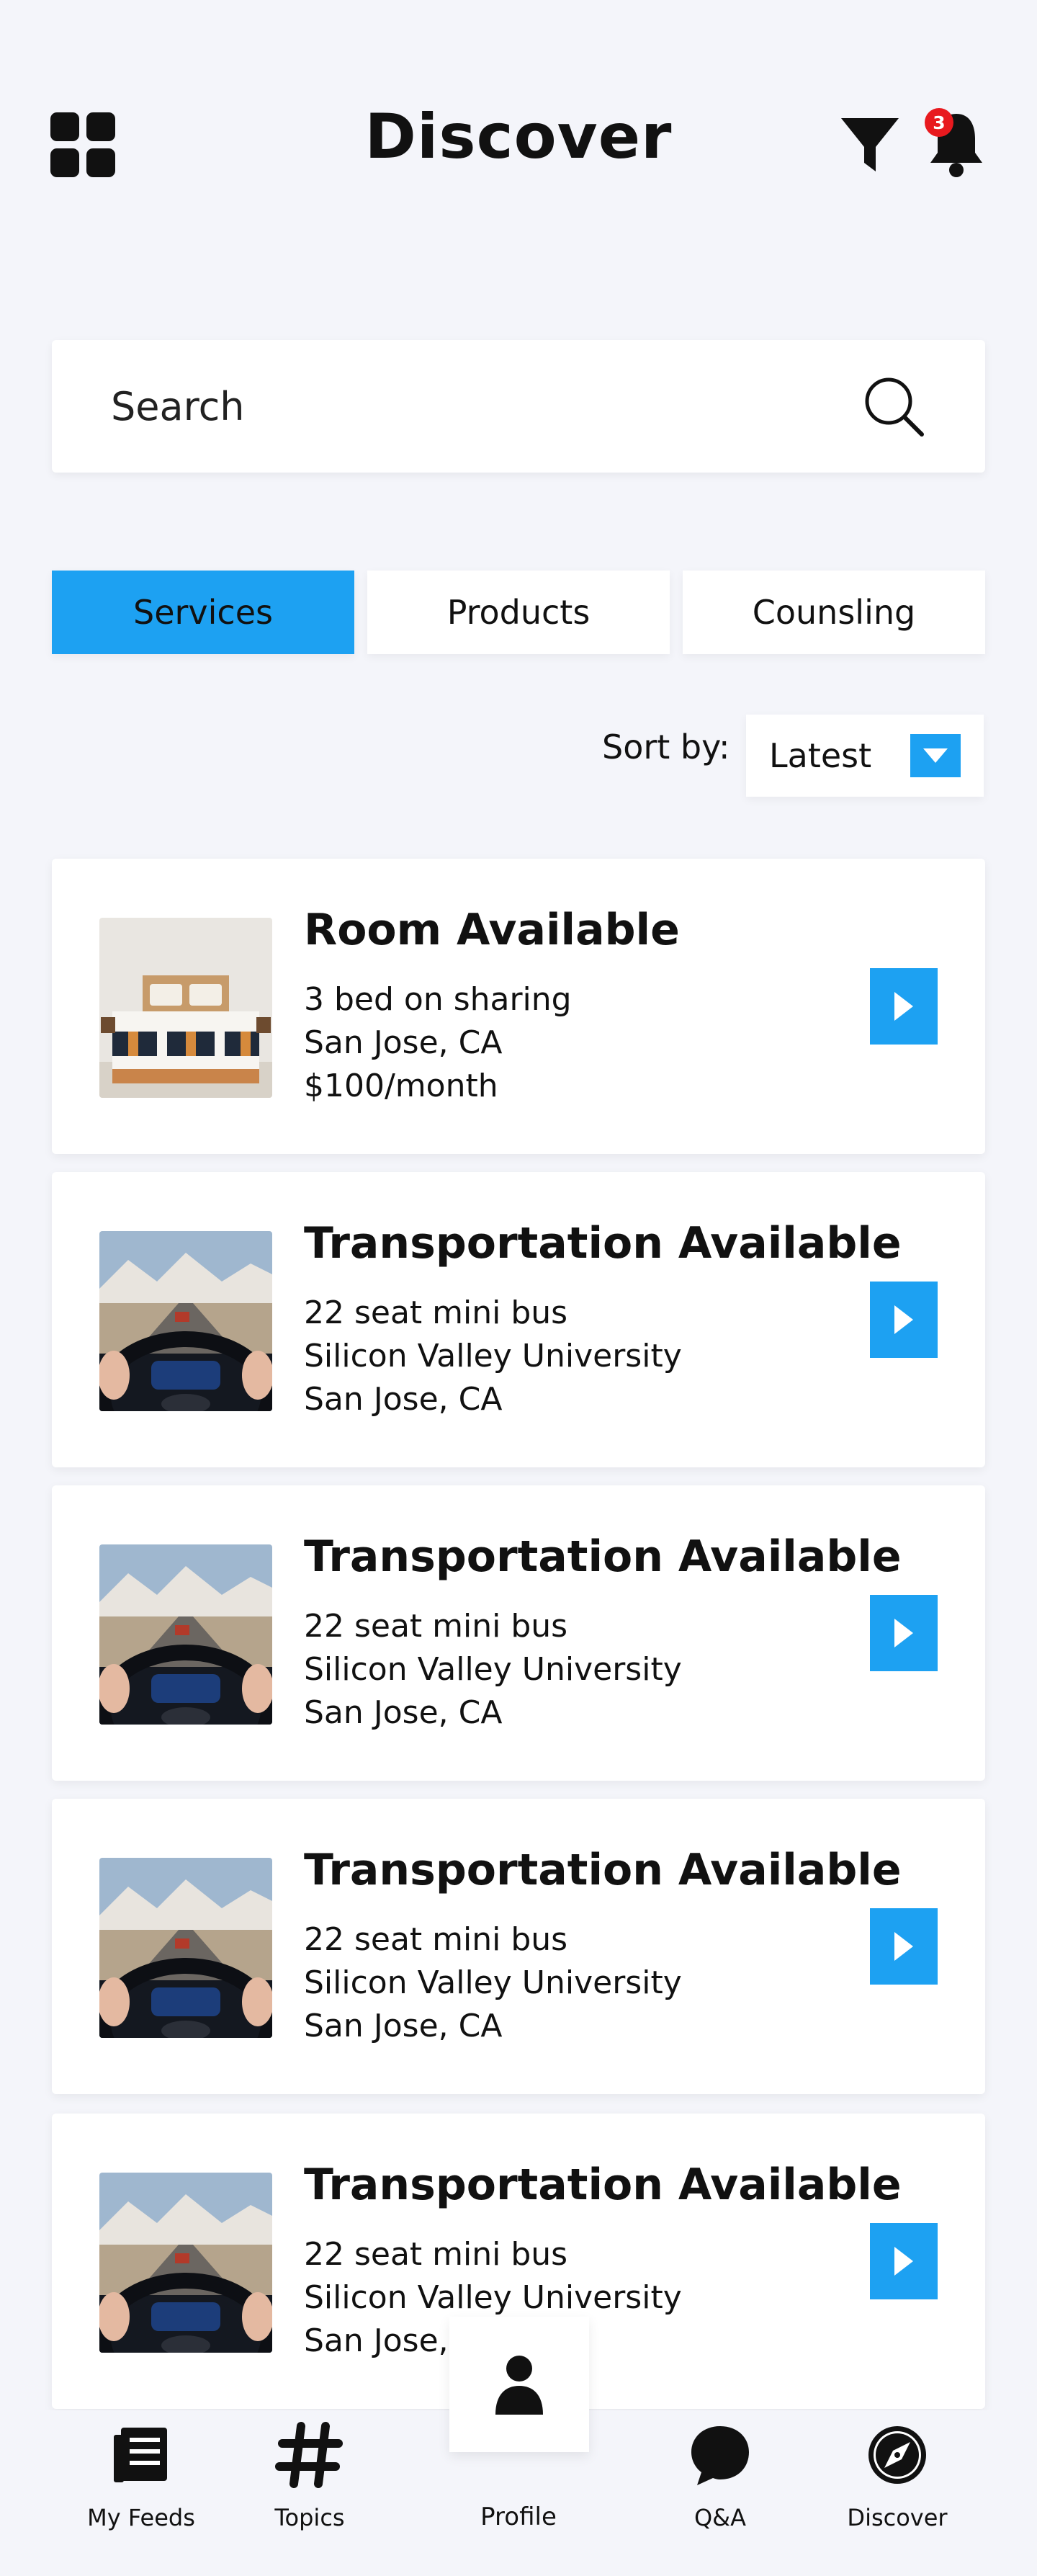  I want to click on nav-label: Profile, so click(518, 2517).